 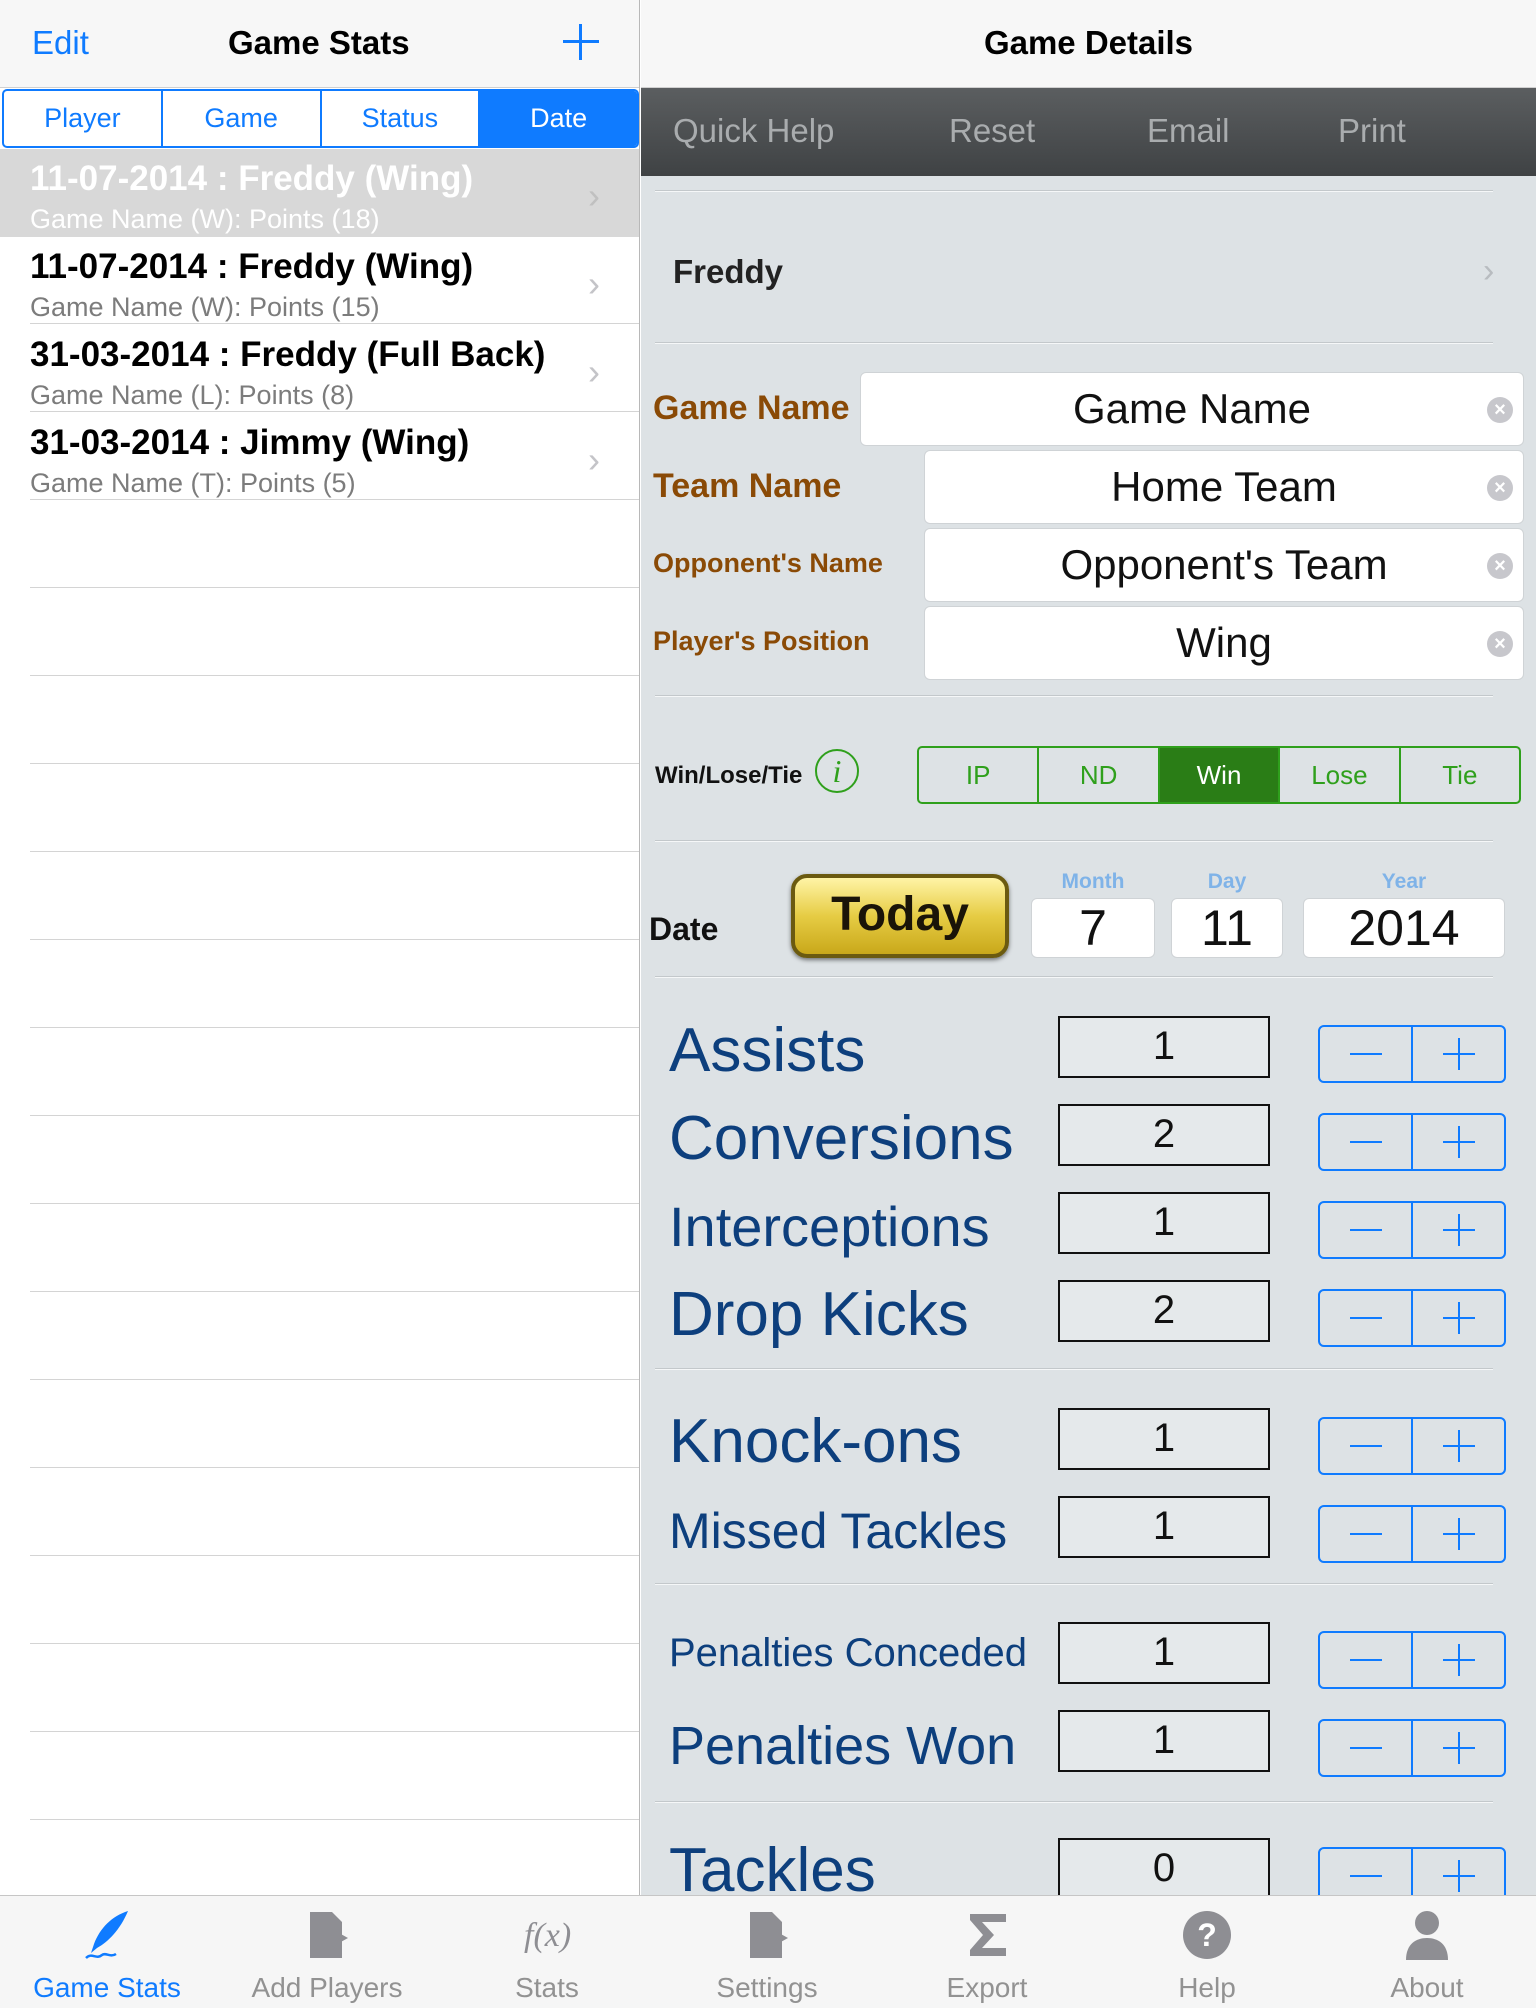 What do you see at coordinates (558, 118) in the screenshot?
I see `sort-tab-date: Date` at bounding box center [558, 118].